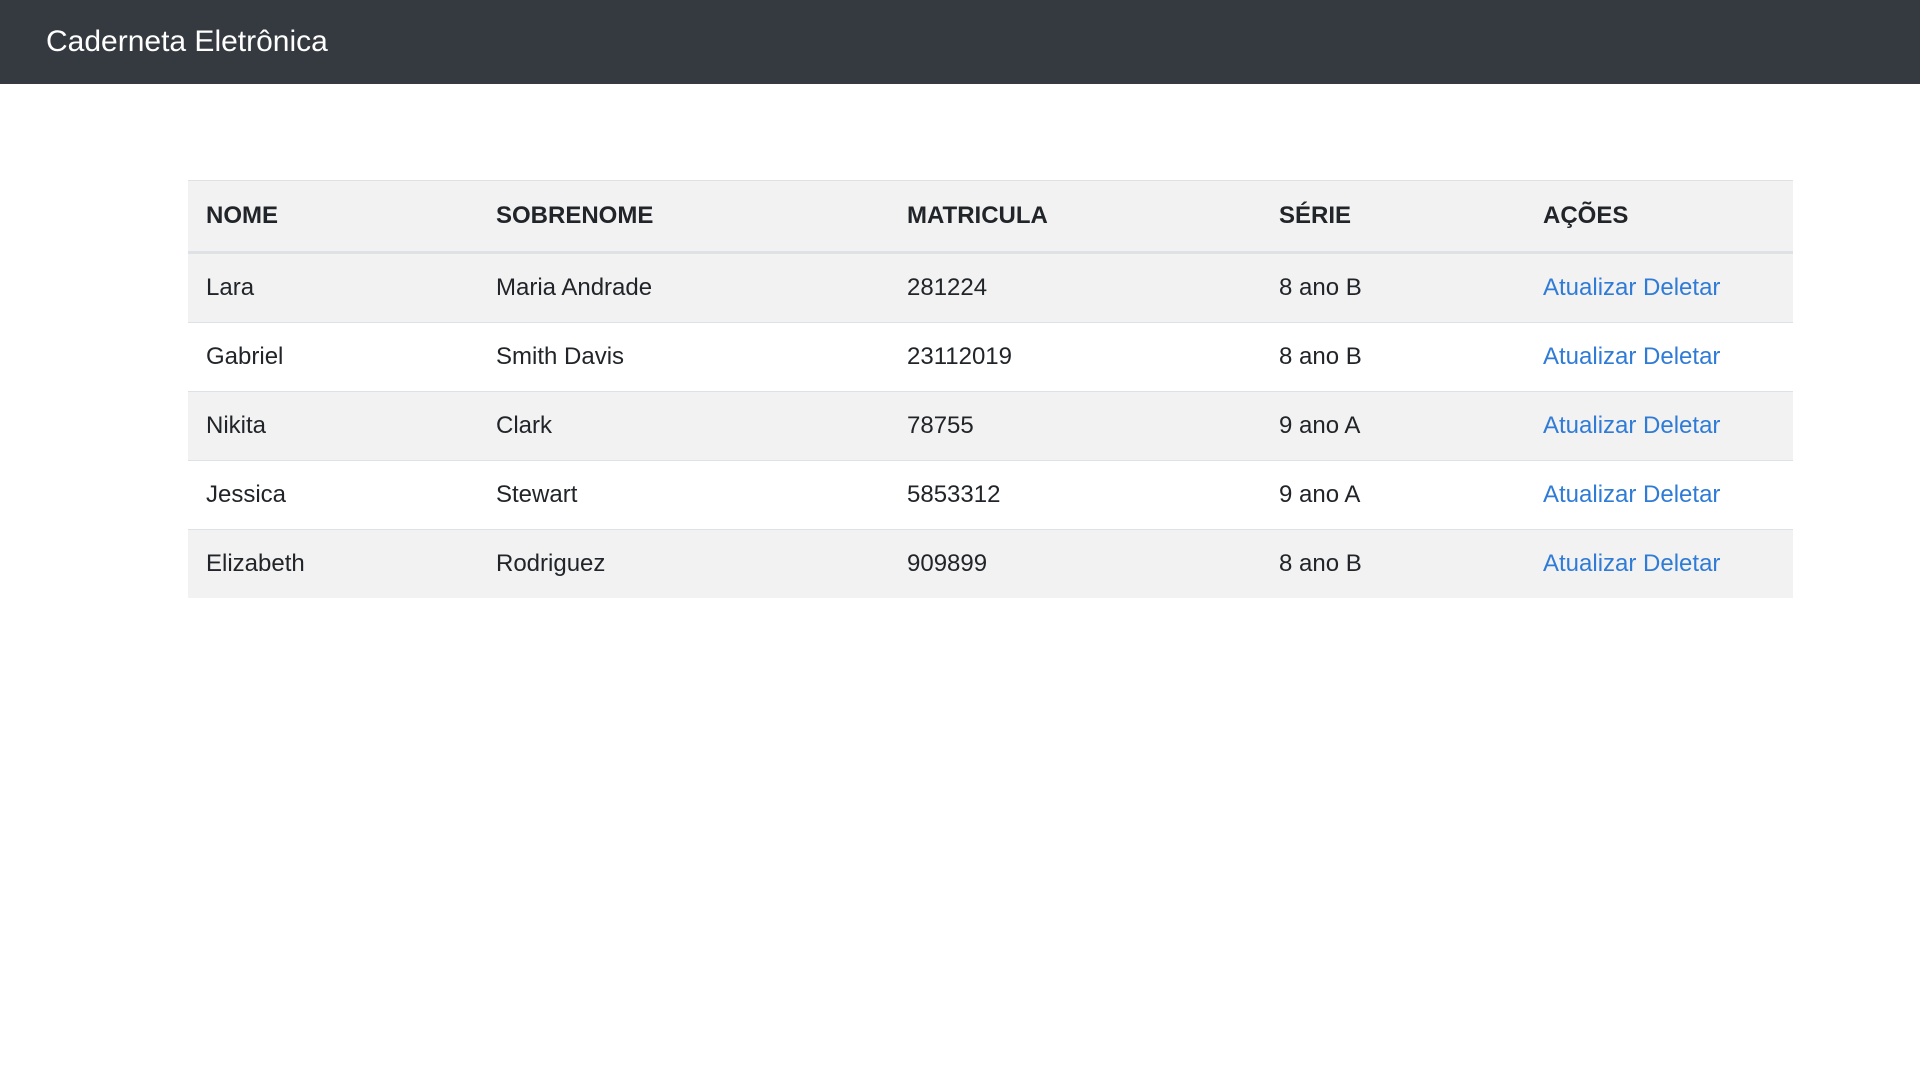  Describe the element at coordinates (187, 42) in the screenshot. I see `navbar-brand: Caderneta Eletrônica` at that location.